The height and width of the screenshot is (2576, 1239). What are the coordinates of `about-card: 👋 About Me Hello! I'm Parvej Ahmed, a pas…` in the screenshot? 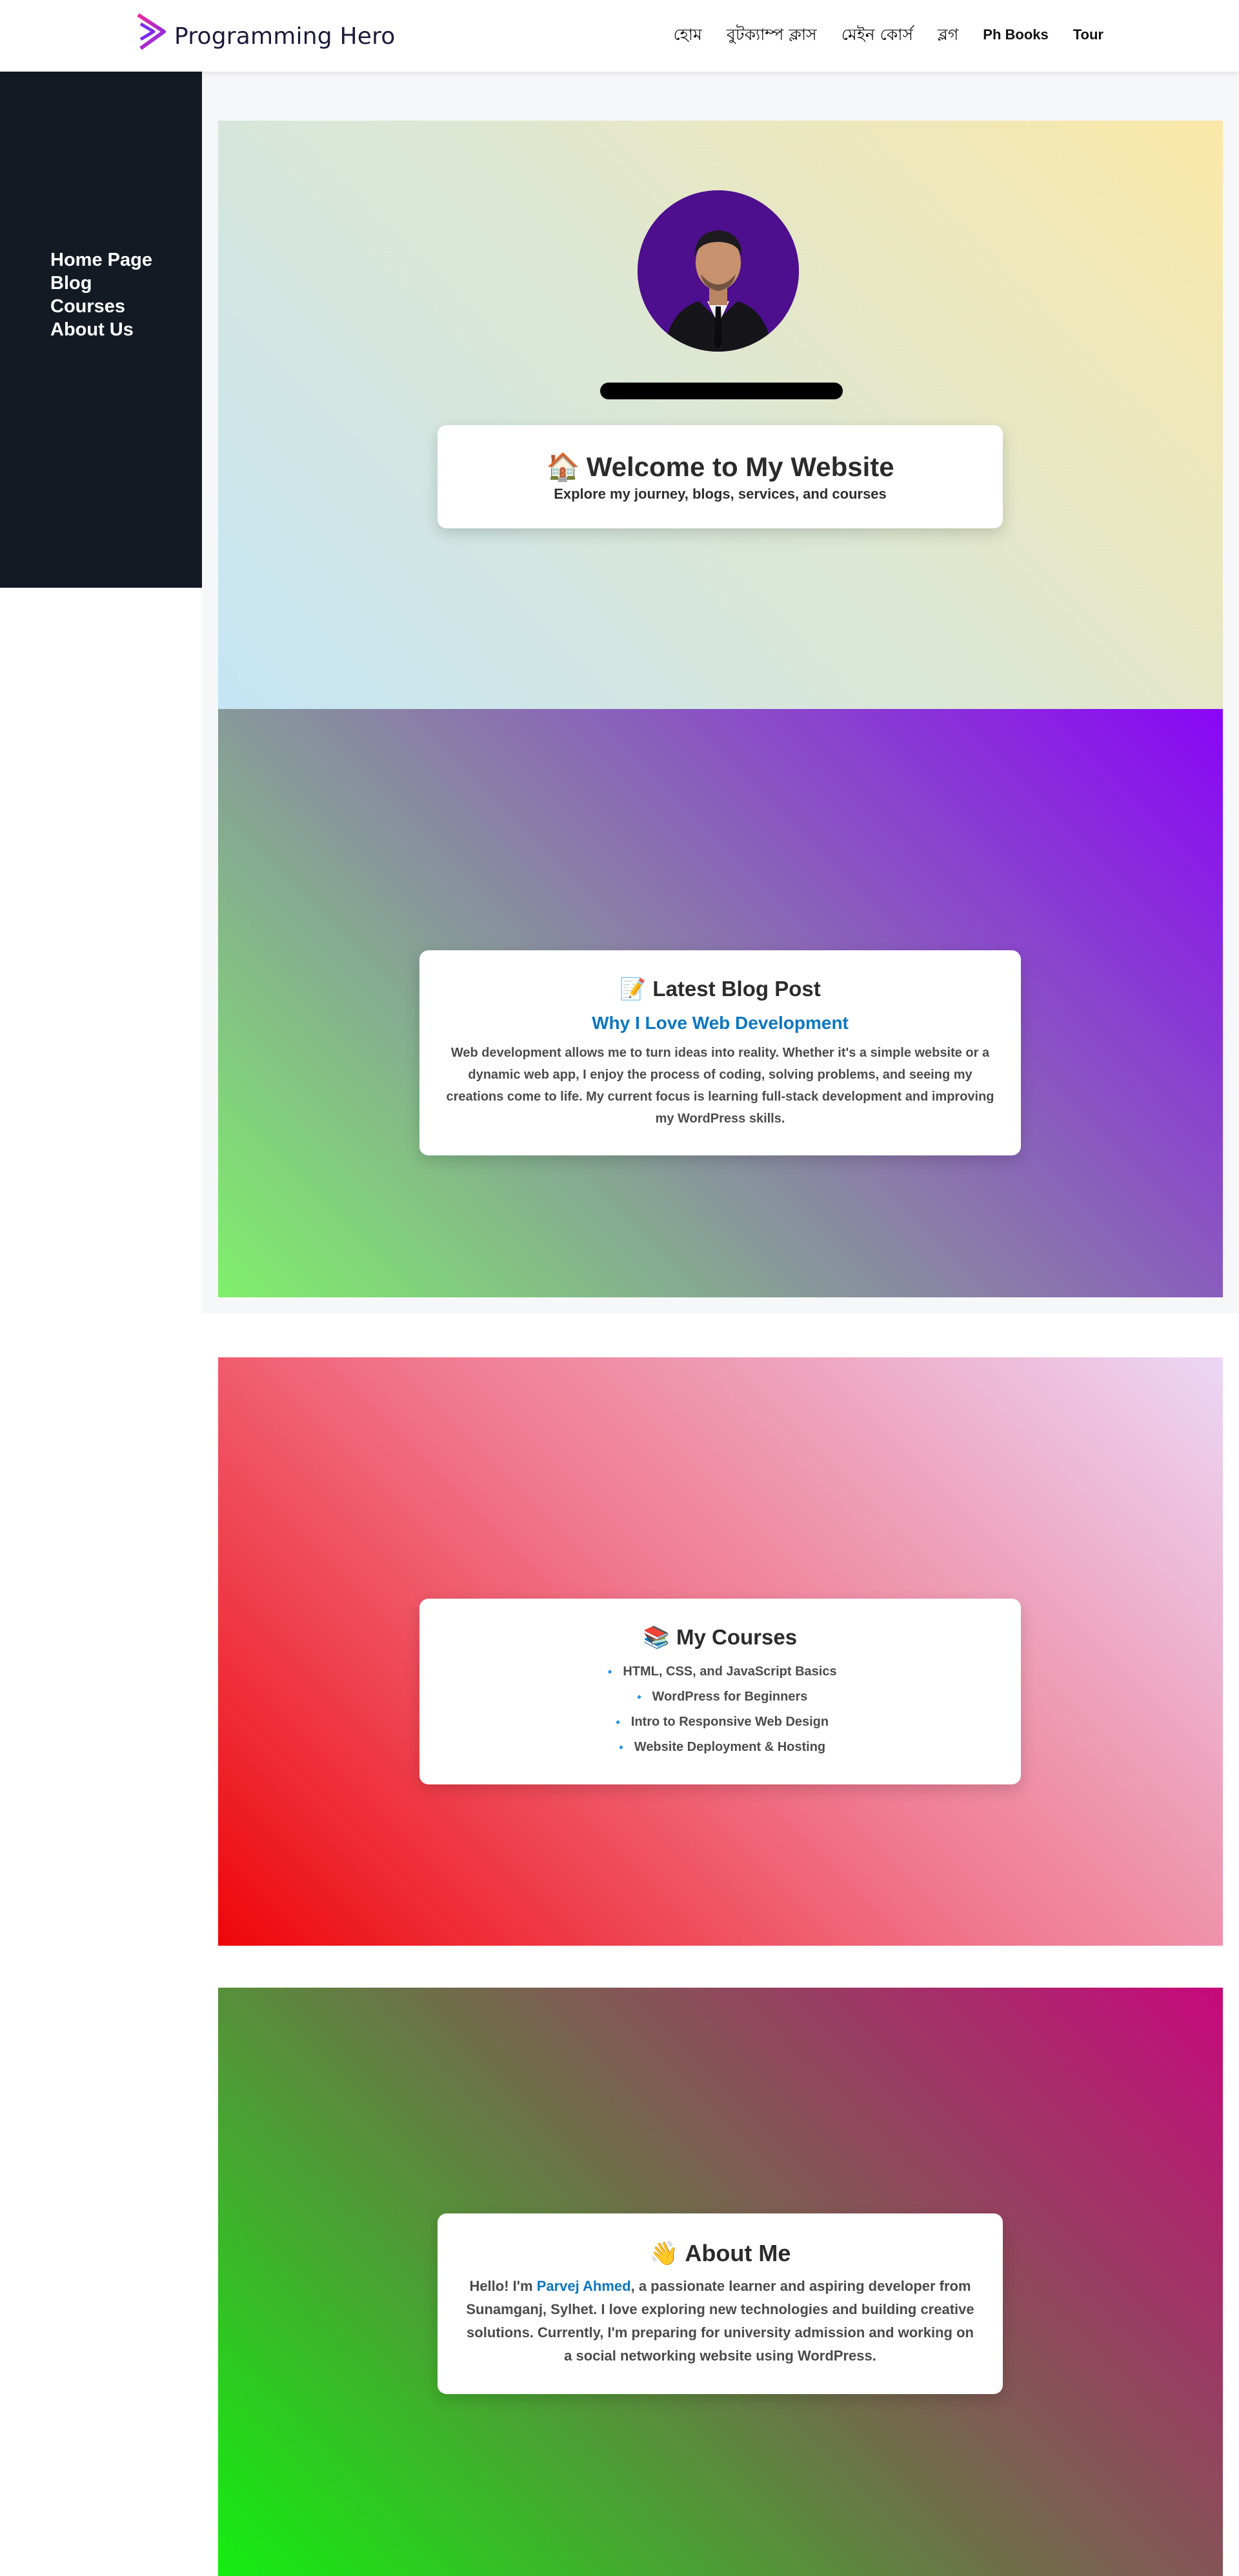 It's located at (720, 2303).